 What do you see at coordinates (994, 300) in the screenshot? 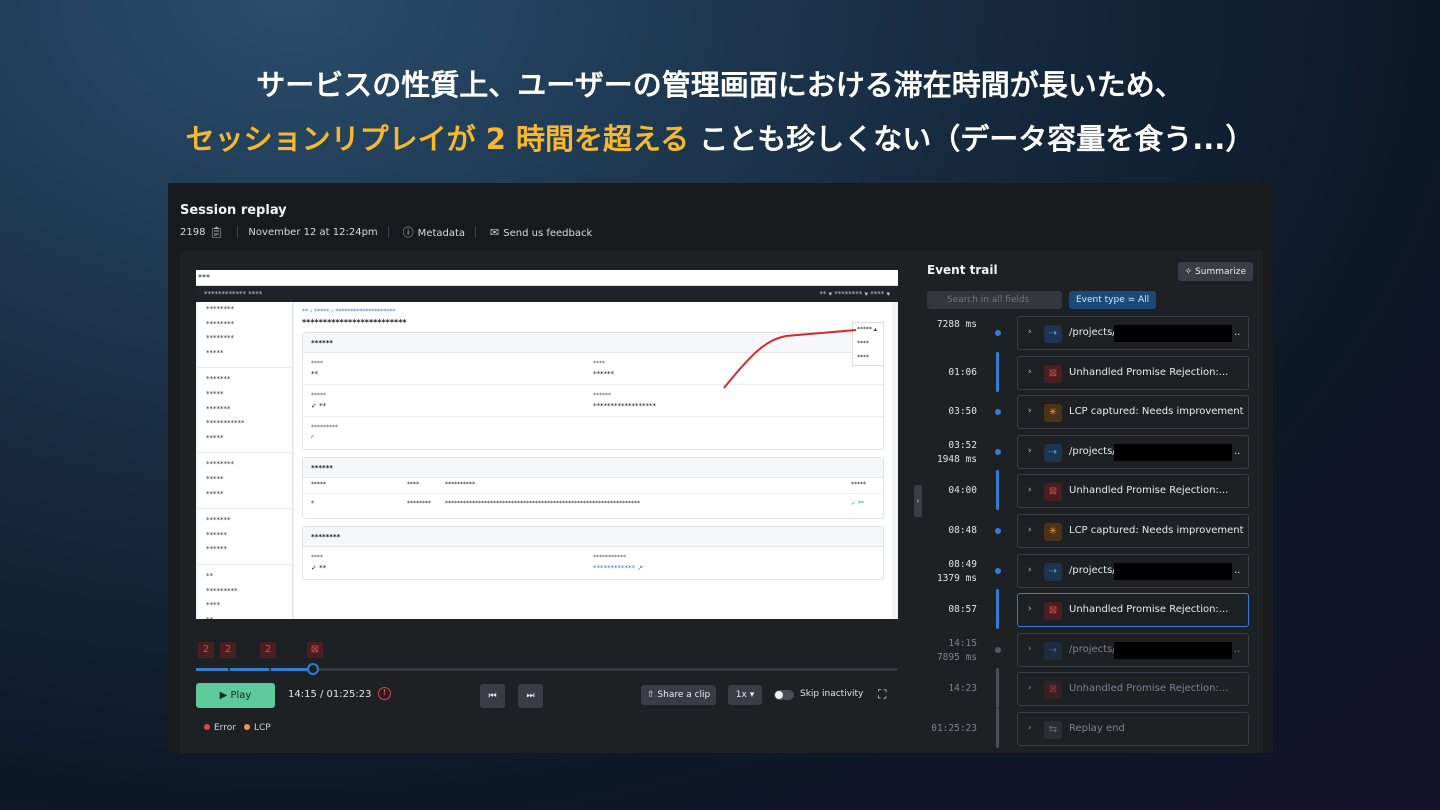
I see `search-input` at bounding box center [994, 300].